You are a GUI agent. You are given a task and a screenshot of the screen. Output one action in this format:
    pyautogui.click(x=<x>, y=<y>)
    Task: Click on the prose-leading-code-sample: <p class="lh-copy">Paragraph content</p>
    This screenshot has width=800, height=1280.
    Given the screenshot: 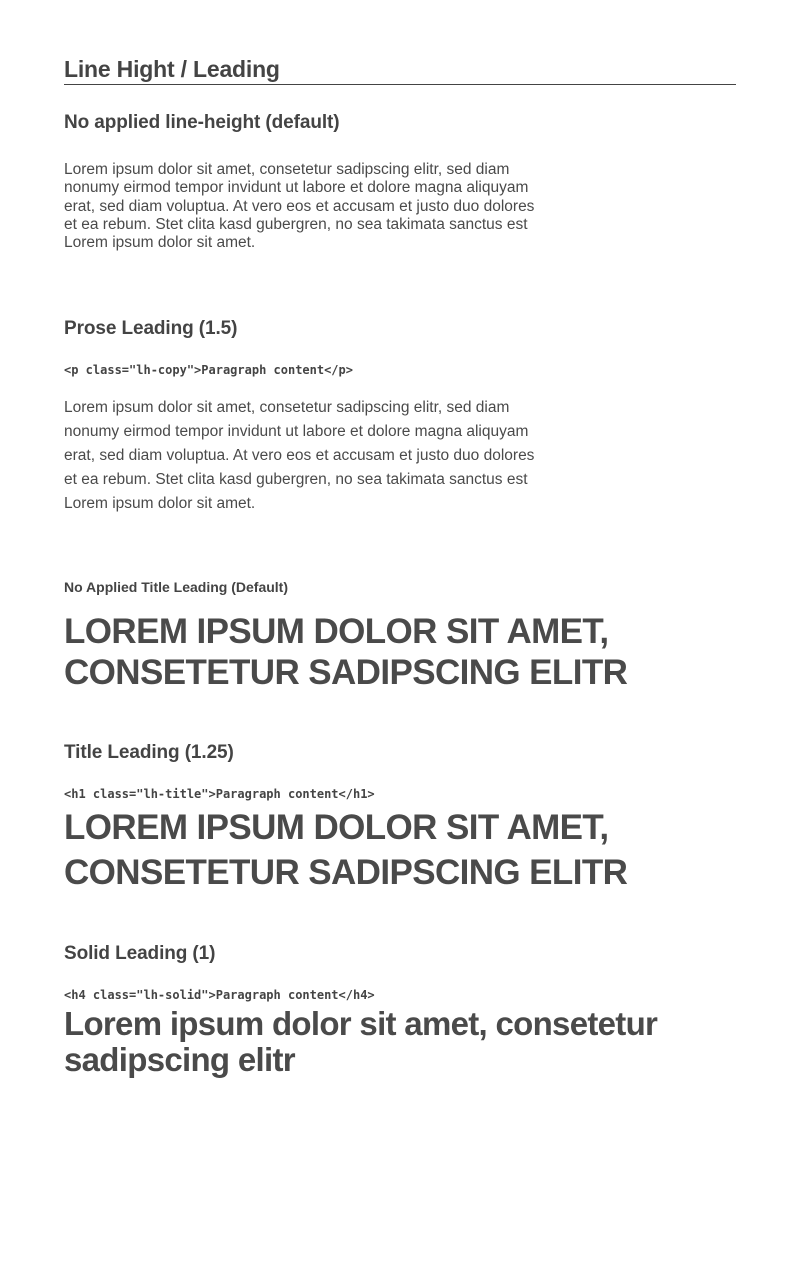 What is the action you would take?
    pyautogui.click(x=208, y=370)
    